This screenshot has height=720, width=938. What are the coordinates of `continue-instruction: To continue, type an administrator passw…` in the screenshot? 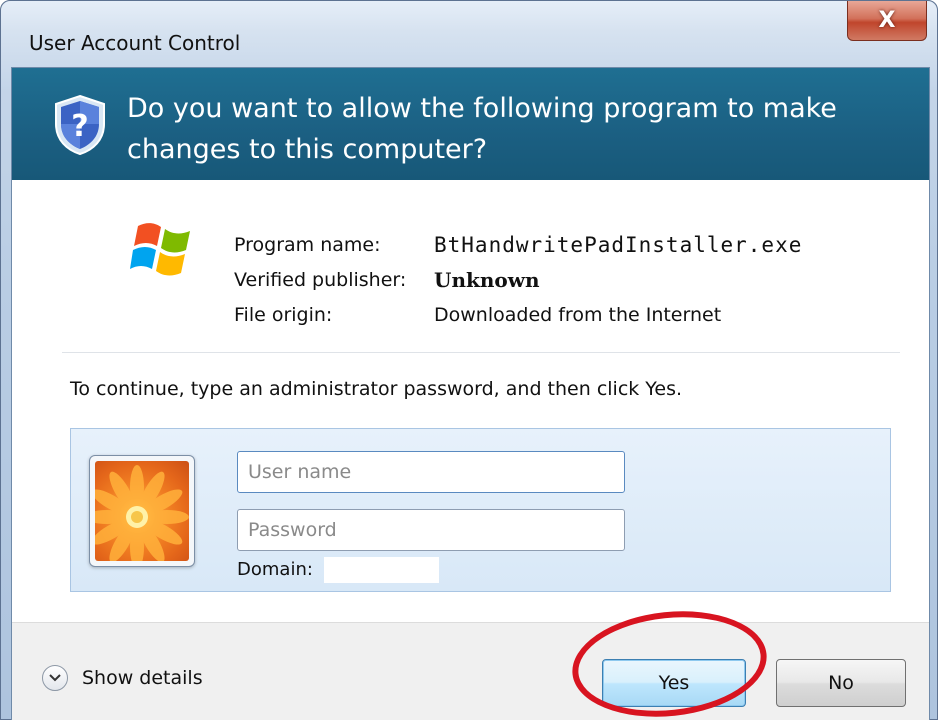 It's located at (376, 389).